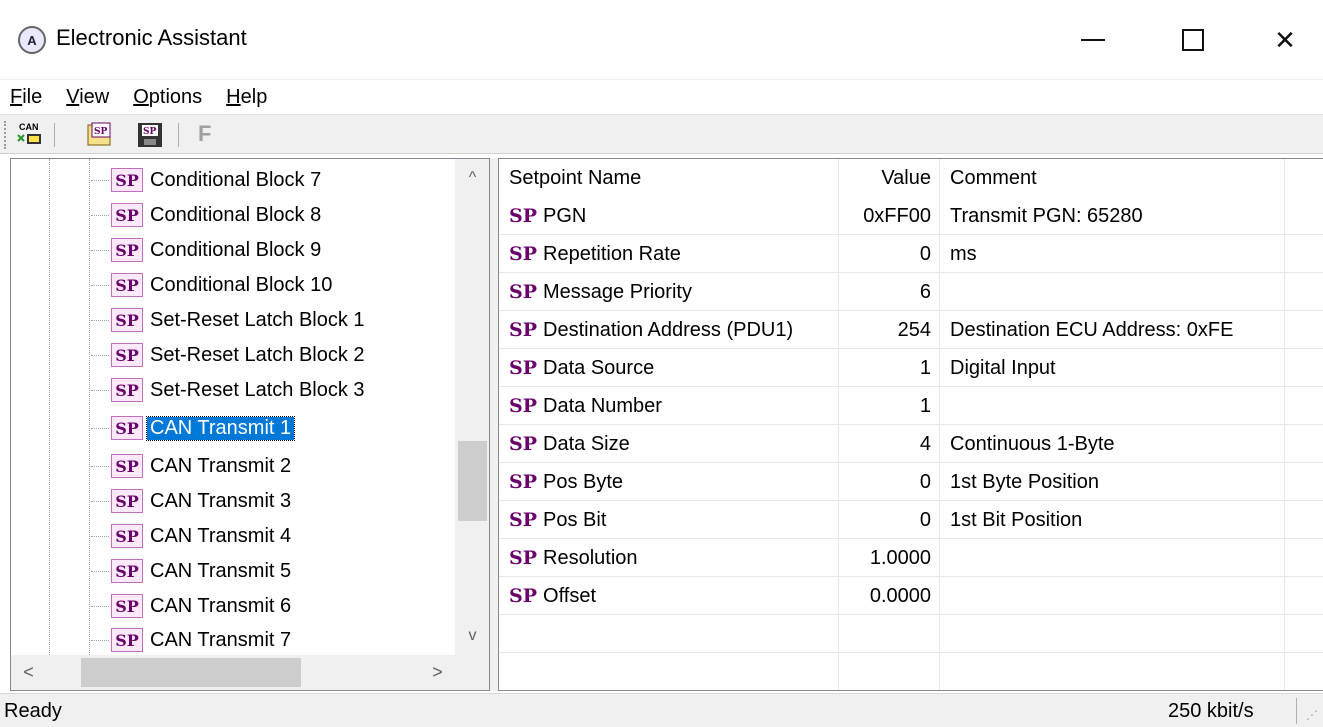 The image size is (1323, 727). I want to click on setpoint-name: Message Priority, so click(617, 291).